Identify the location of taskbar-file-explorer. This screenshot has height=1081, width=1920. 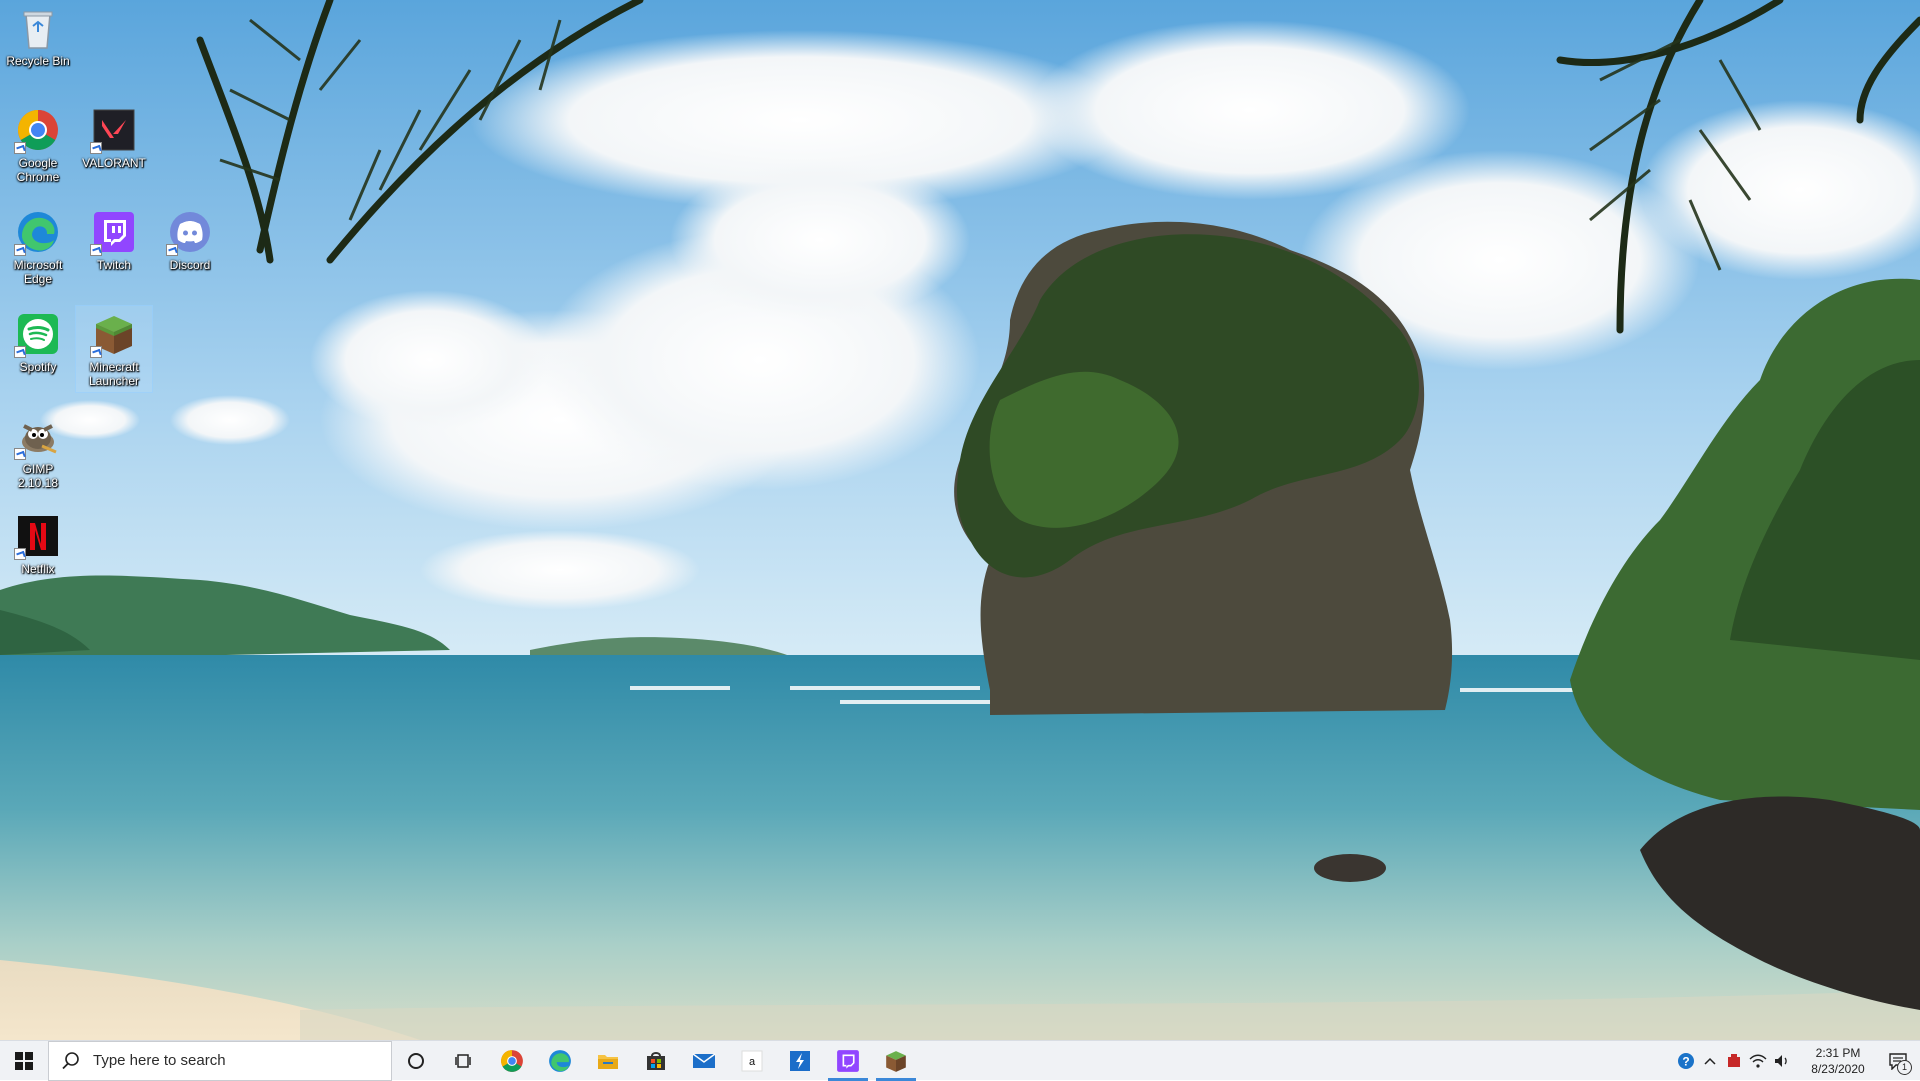
(608, 1061).